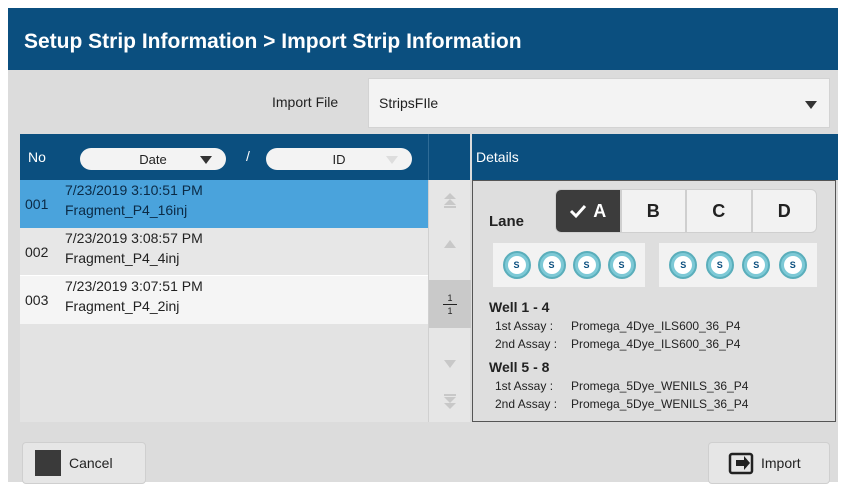  I want to click on down-arrow-icon, so click(450, 364).